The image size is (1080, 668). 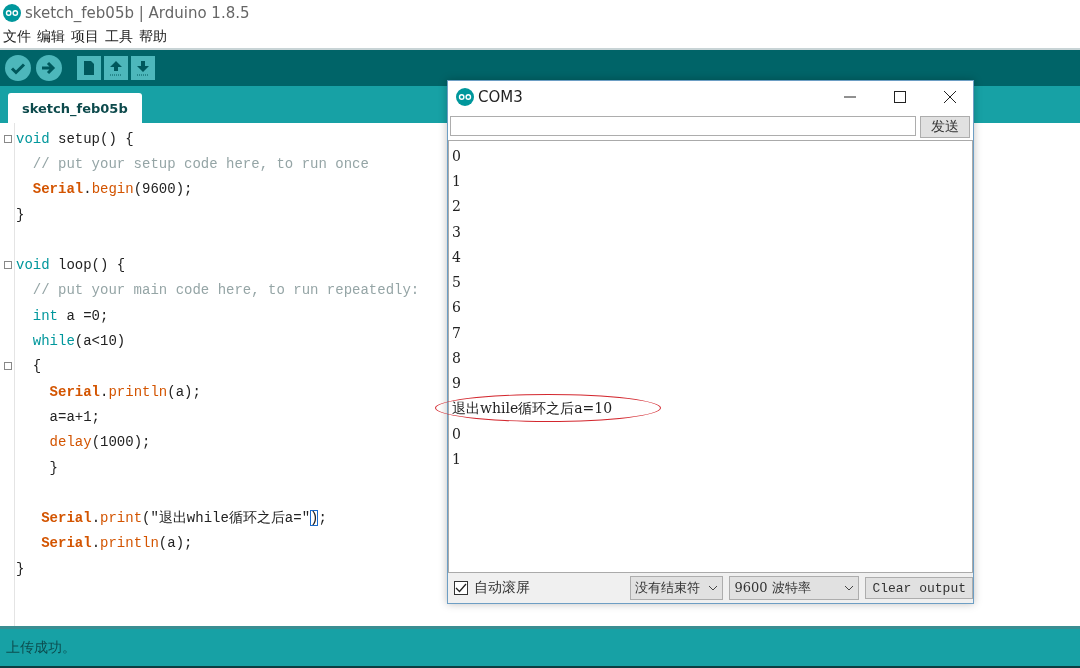 What do you see at coordinates (78, 341) in the screenshot?
I see `code-line: while(a<10)` at bounding box center [78, 341].